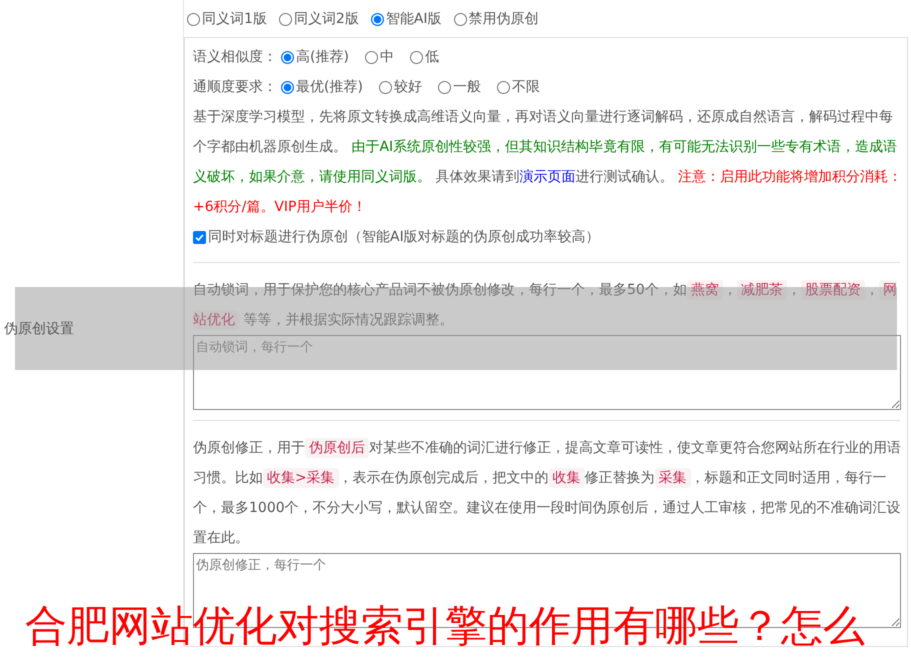 The image size is (911, 658). What do you see at coordinates (396, 237) in the screenshot?
I see `title-rewrite-checkbox: 同时对标题进行伪原创（智能AI版对标题的伪原创成功率较高）` at bounding box center [396, 237].